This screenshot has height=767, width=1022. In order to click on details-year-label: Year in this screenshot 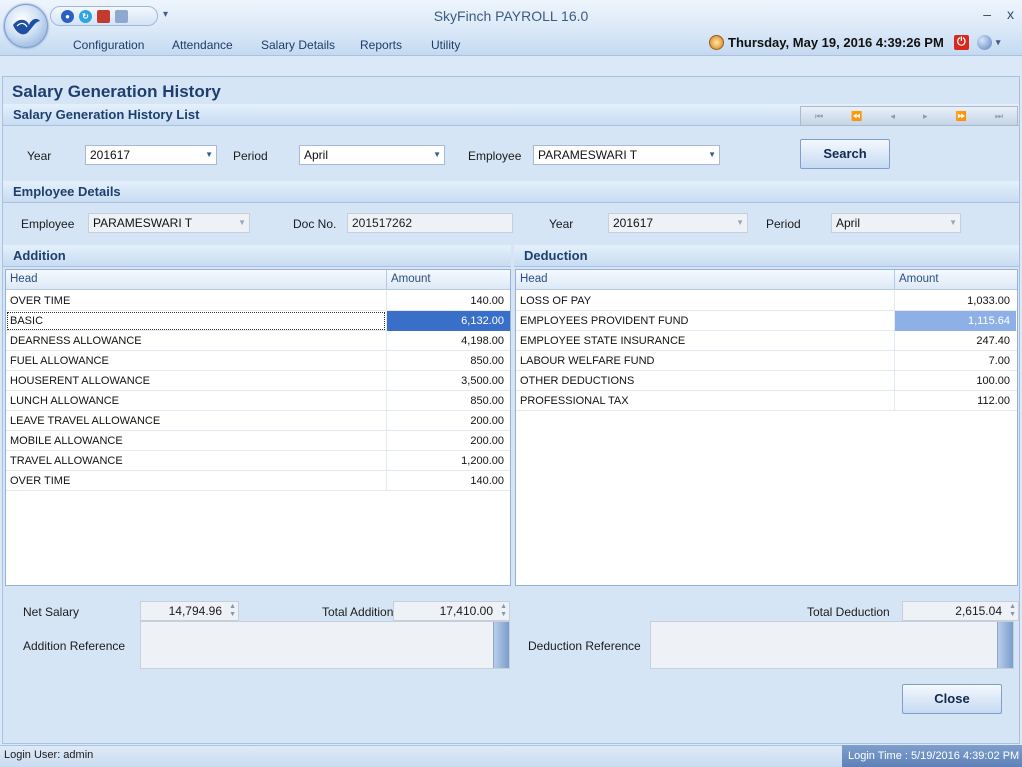, I will do `click(561, 224)`.